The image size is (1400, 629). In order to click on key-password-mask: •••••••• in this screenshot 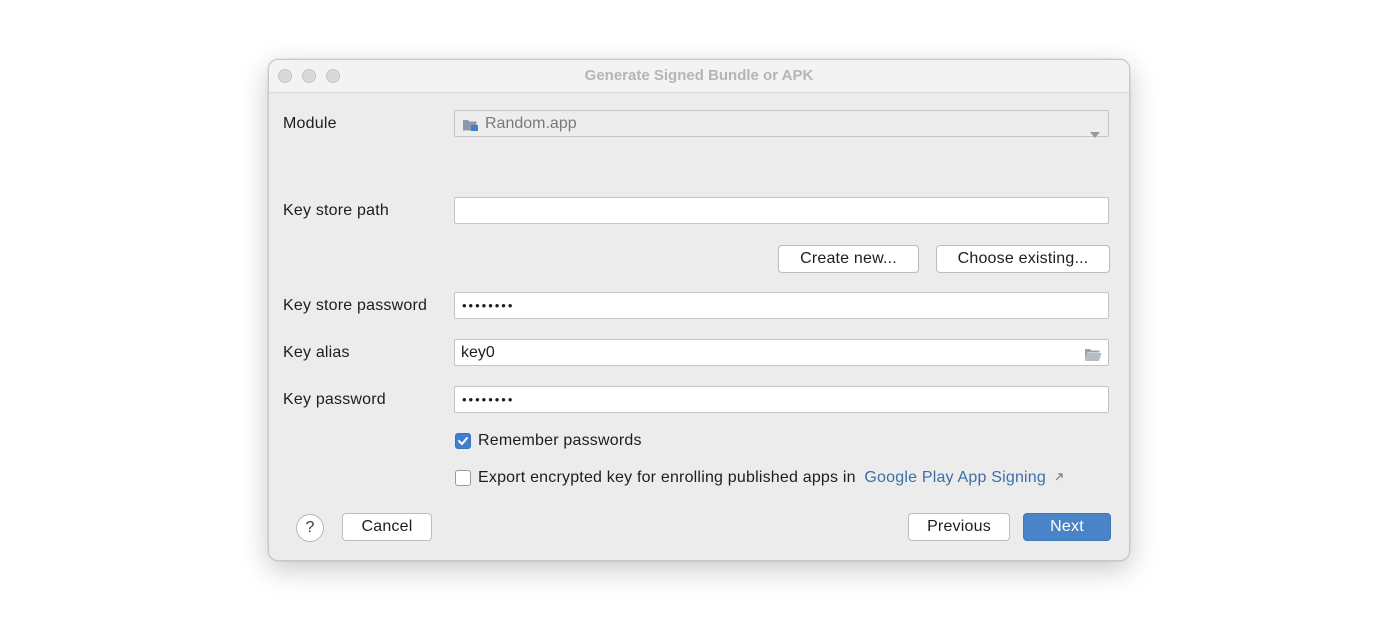, I will do `click(488, 399)`.